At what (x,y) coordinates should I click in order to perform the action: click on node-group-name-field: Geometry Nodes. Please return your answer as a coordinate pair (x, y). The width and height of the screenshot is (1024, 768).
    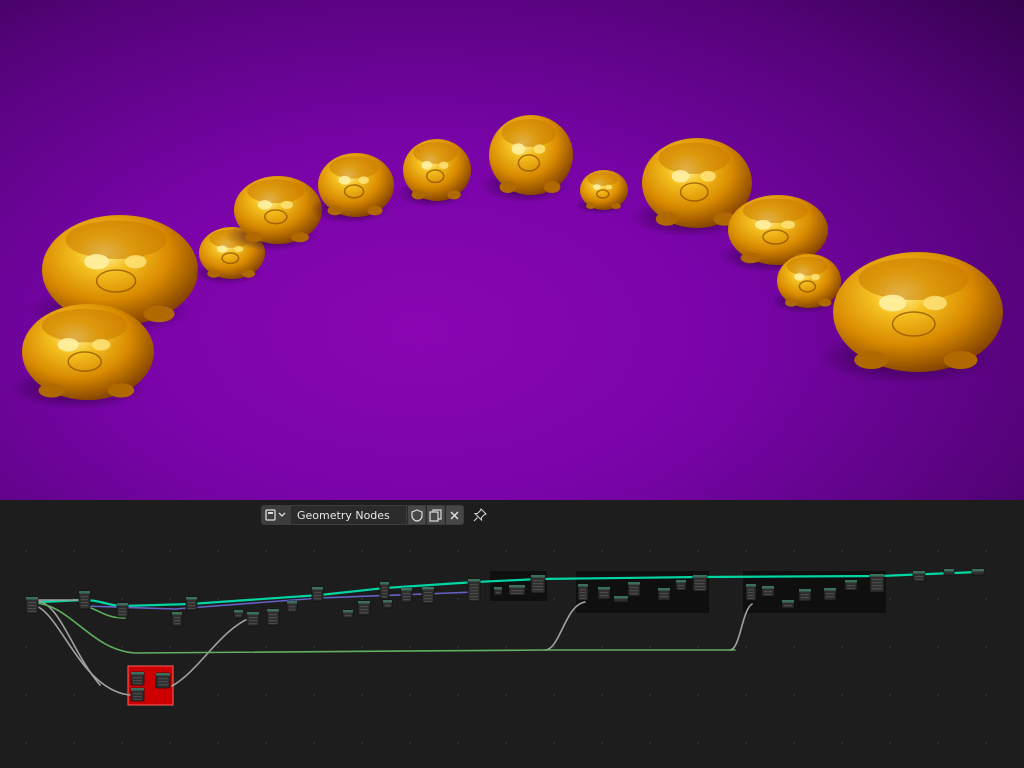
    Looking at the image, I should click on (349, 515).